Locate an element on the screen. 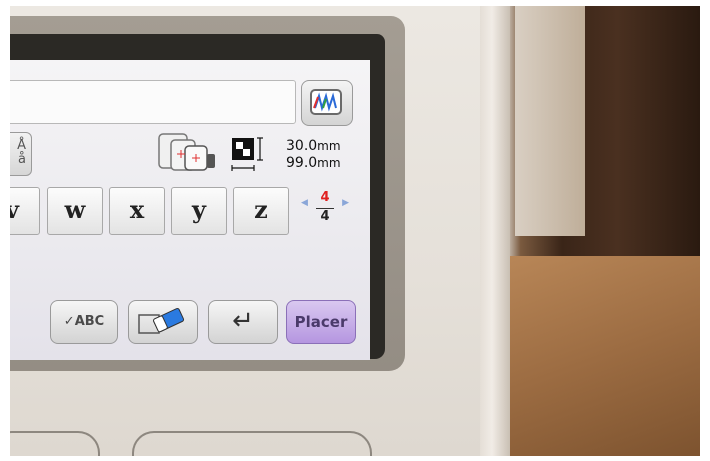  design-size-icon is located at coordinates (249, 156).